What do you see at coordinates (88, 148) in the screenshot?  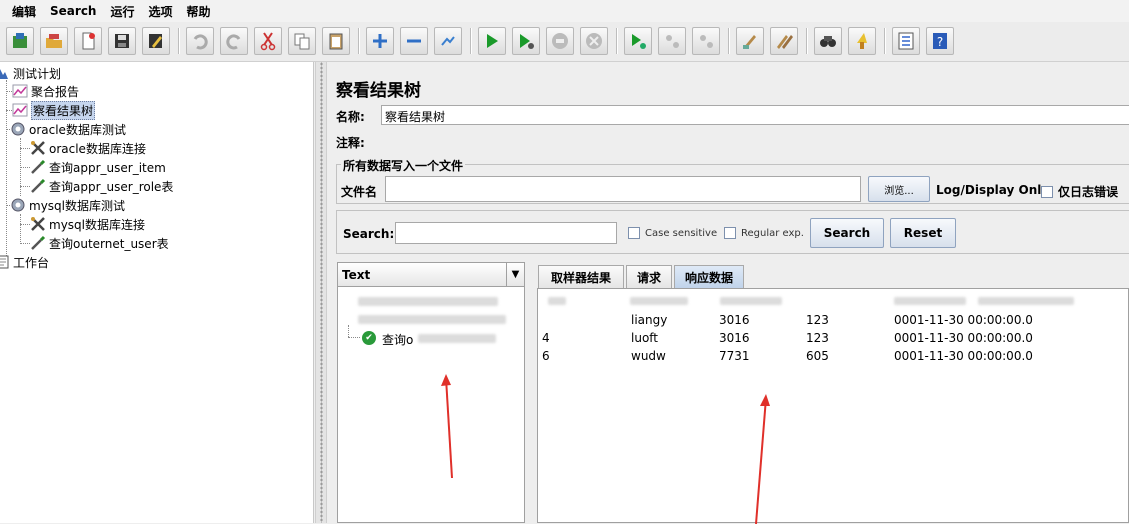 I see `tree-node-oracle-connection: oracle数据库连接` at bounding box center [88, 148].